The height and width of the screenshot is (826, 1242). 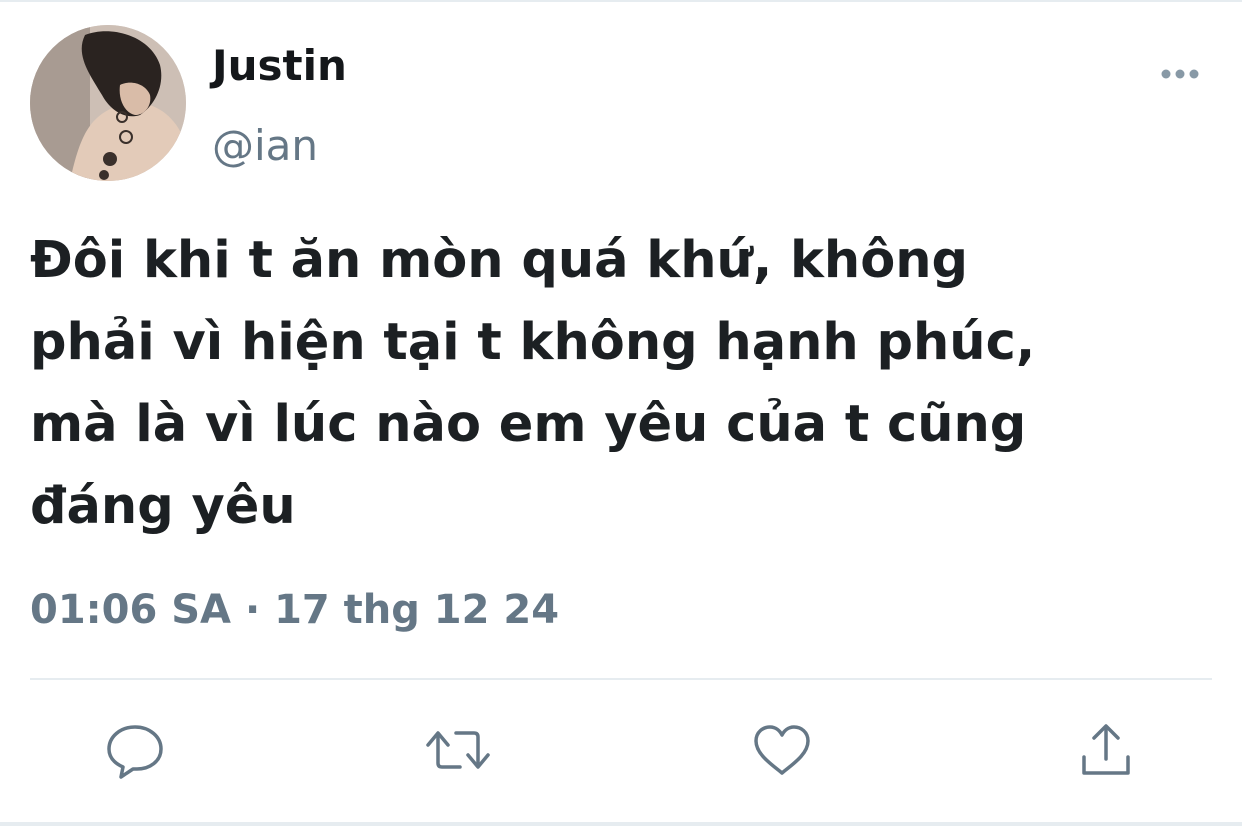 I want to click on share-button, so click(x=1106, y=750).